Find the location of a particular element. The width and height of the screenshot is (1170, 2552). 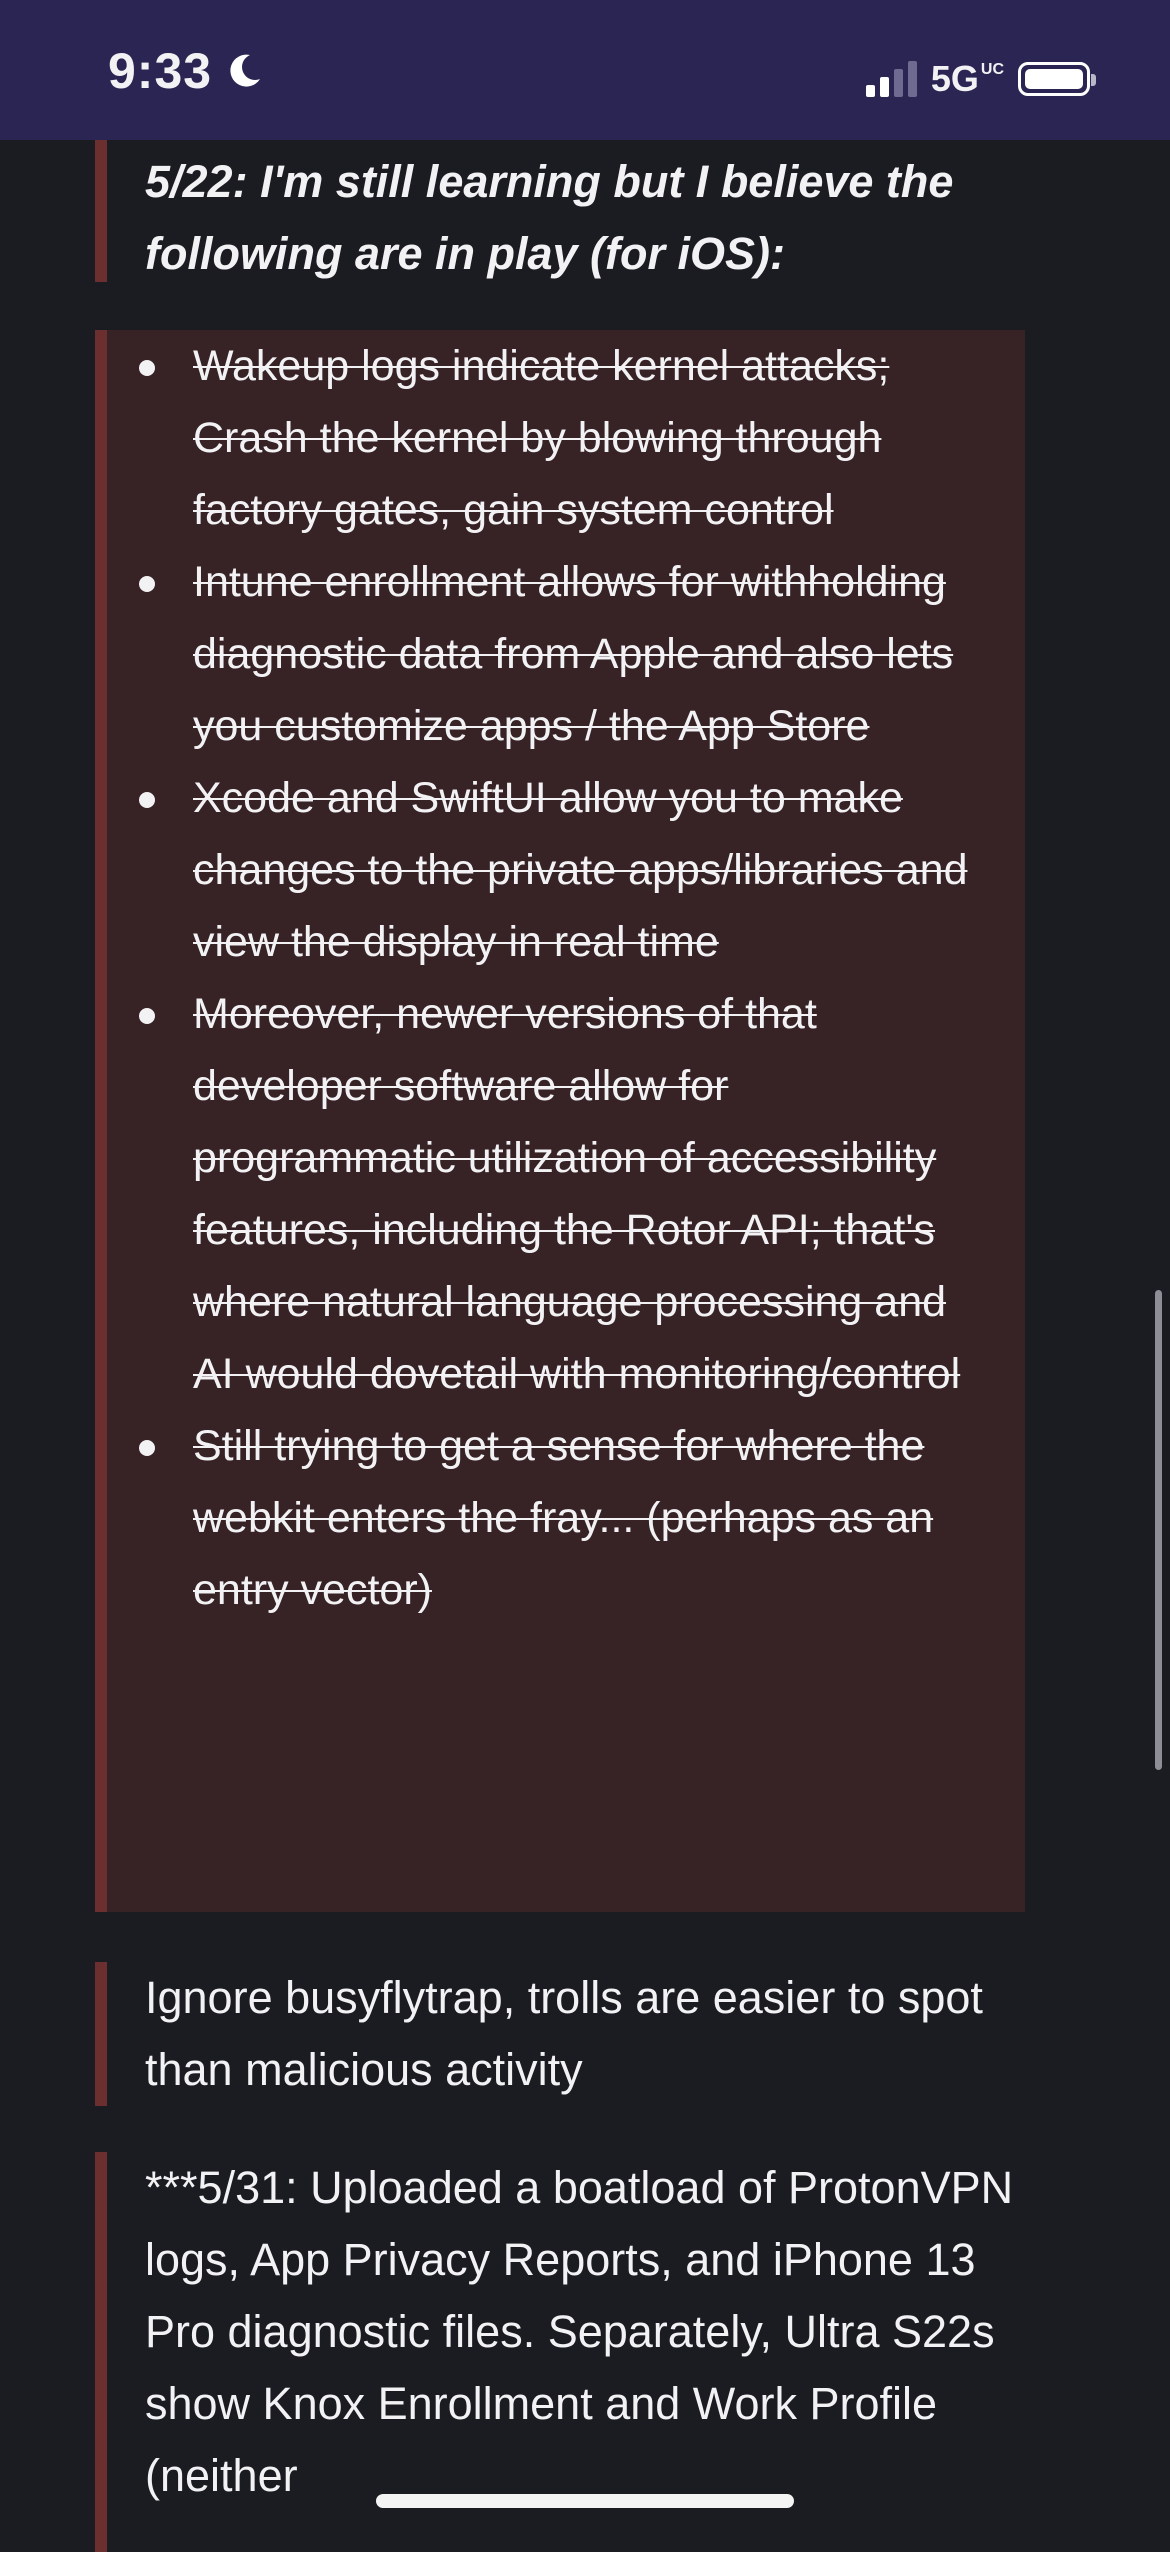

network-suffix: UC is located at coordinates (992, 69).